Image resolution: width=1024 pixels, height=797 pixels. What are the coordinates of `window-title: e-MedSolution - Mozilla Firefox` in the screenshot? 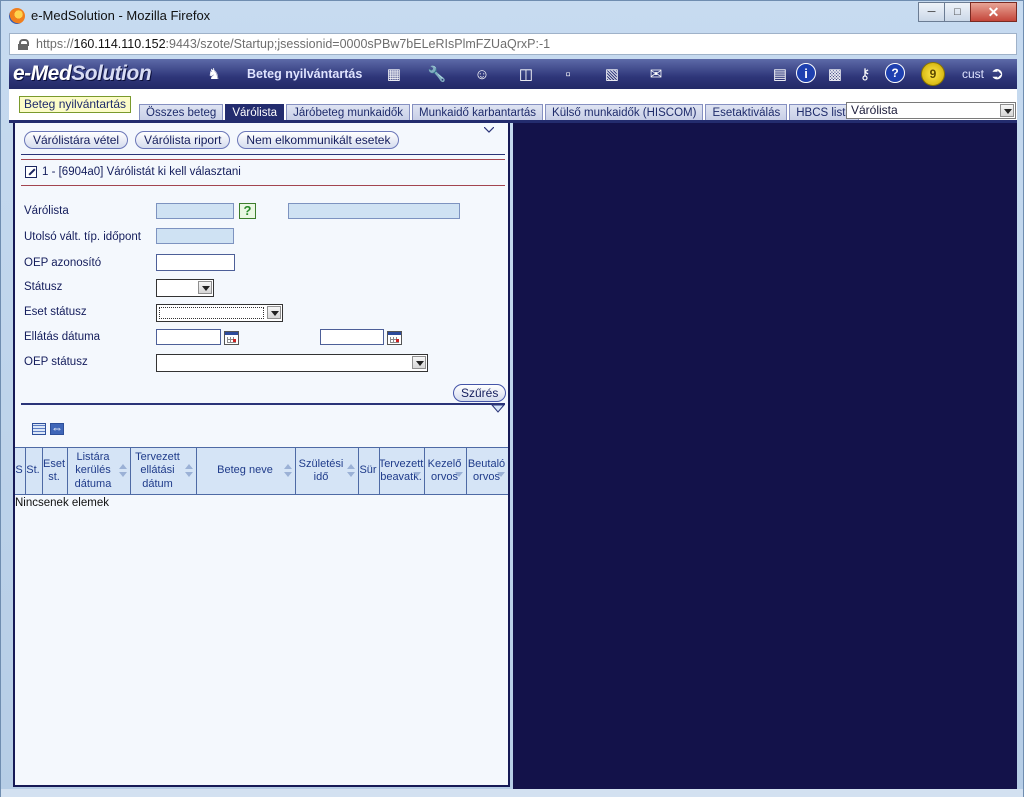 It's located at (121, 15).